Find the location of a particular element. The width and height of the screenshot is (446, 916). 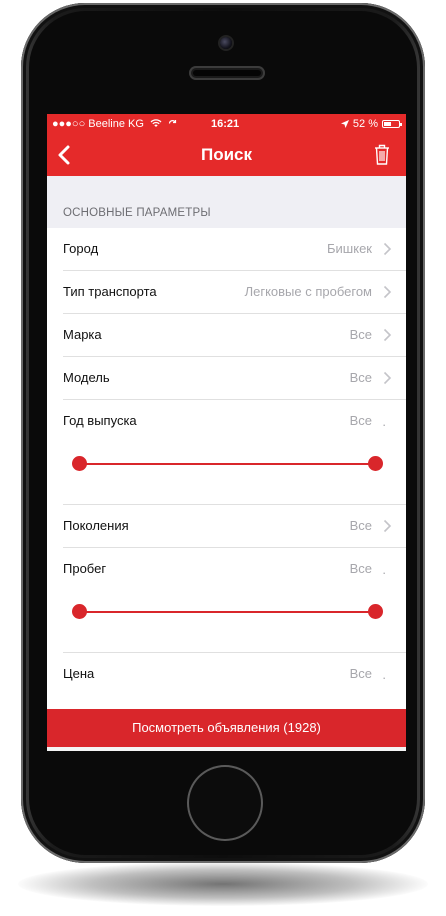

year-range-slider is located at coordinates (226, 464).